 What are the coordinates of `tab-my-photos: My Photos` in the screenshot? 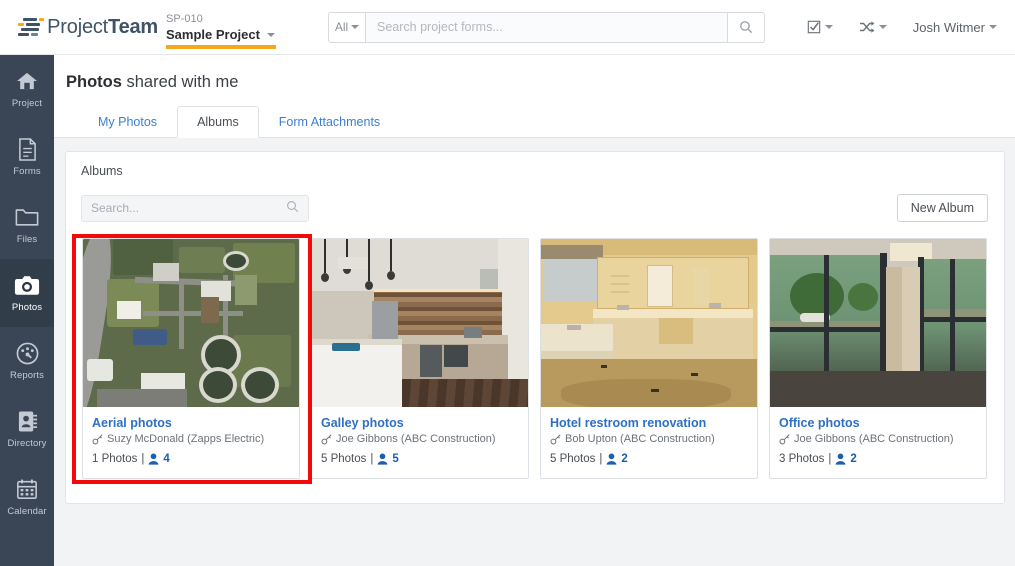 It's located at (127, 122).